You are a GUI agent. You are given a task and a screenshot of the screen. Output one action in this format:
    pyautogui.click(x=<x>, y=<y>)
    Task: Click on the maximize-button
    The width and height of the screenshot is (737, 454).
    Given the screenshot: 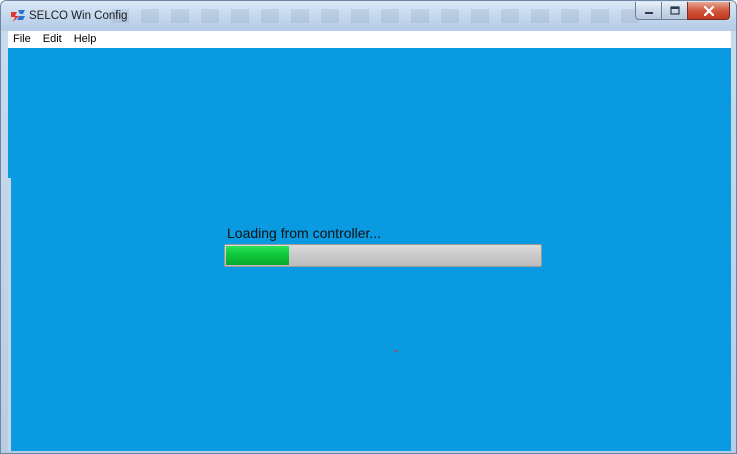 What is the action you would take?
    pyautogui.click(x=674, y=11)
    